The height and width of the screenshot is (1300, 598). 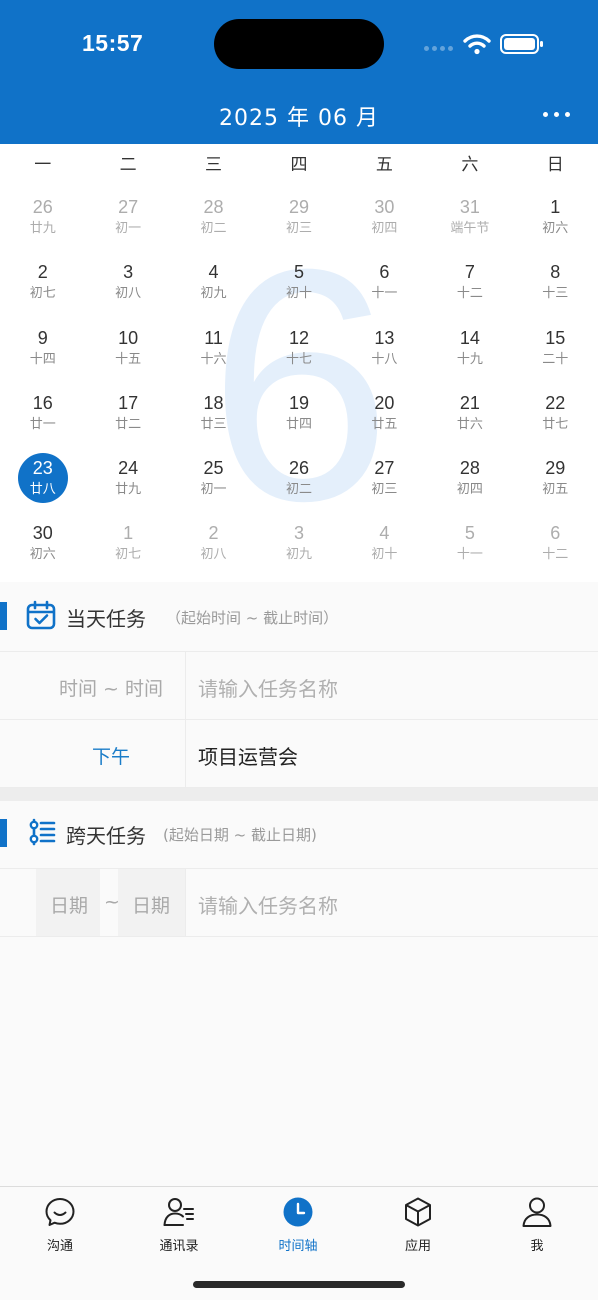 What do you see at coordinates (555, 402) in the screenshot?
I see `day-number: 22` at bounding box center [555, 402].